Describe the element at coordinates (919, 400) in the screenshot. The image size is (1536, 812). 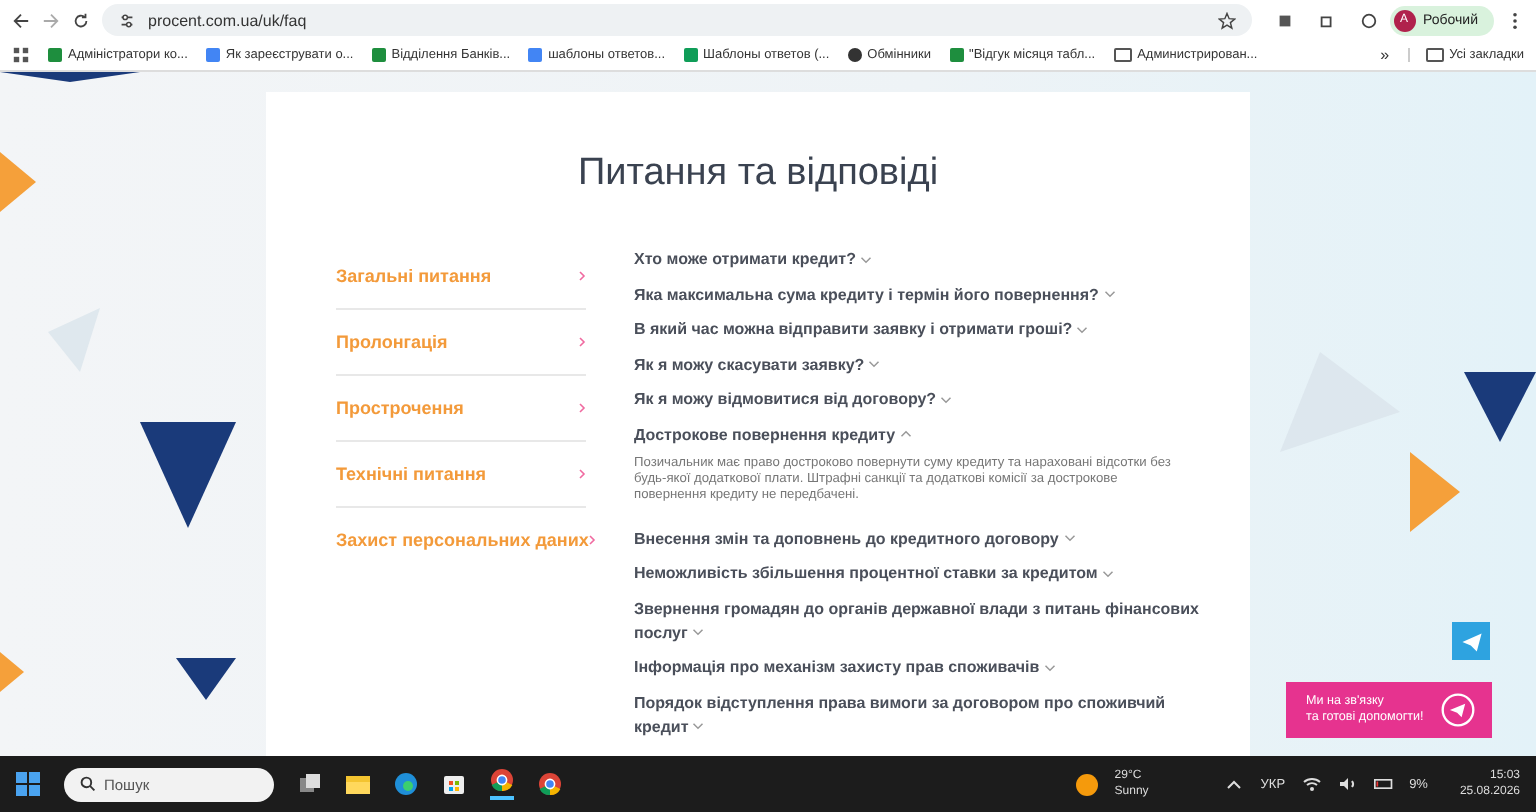
I see `faq-question: Як я можу відмовитися від договору?` at that location.